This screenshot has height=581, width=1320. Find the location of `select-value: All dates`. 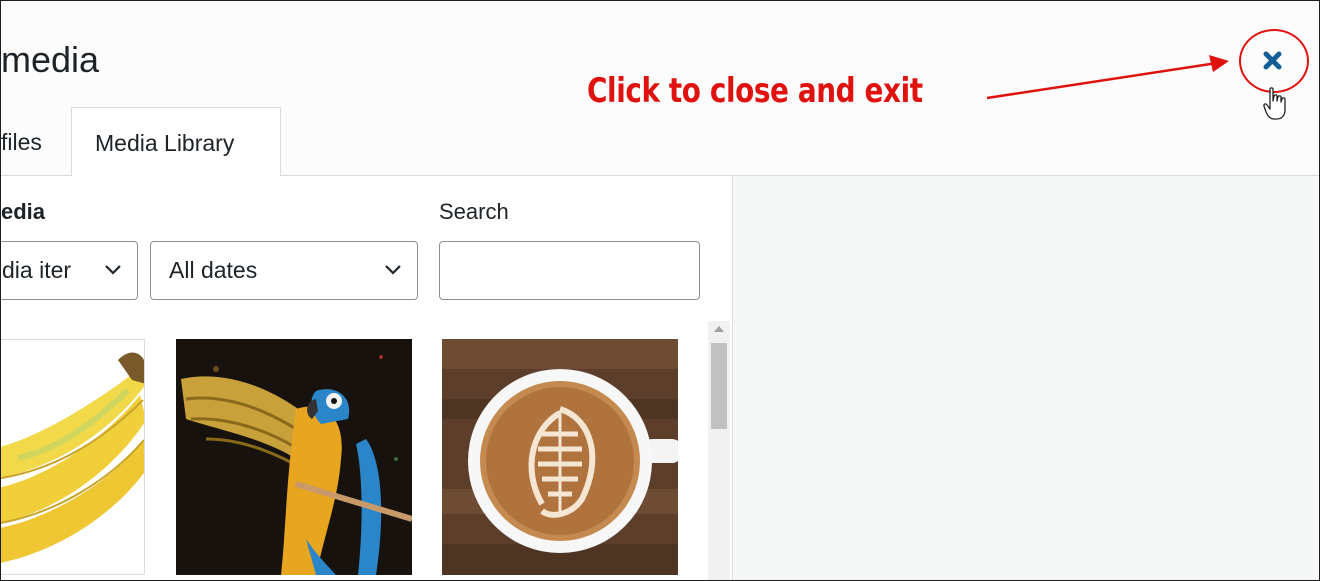

select-value: All dates is located at coordinates (213, 270).